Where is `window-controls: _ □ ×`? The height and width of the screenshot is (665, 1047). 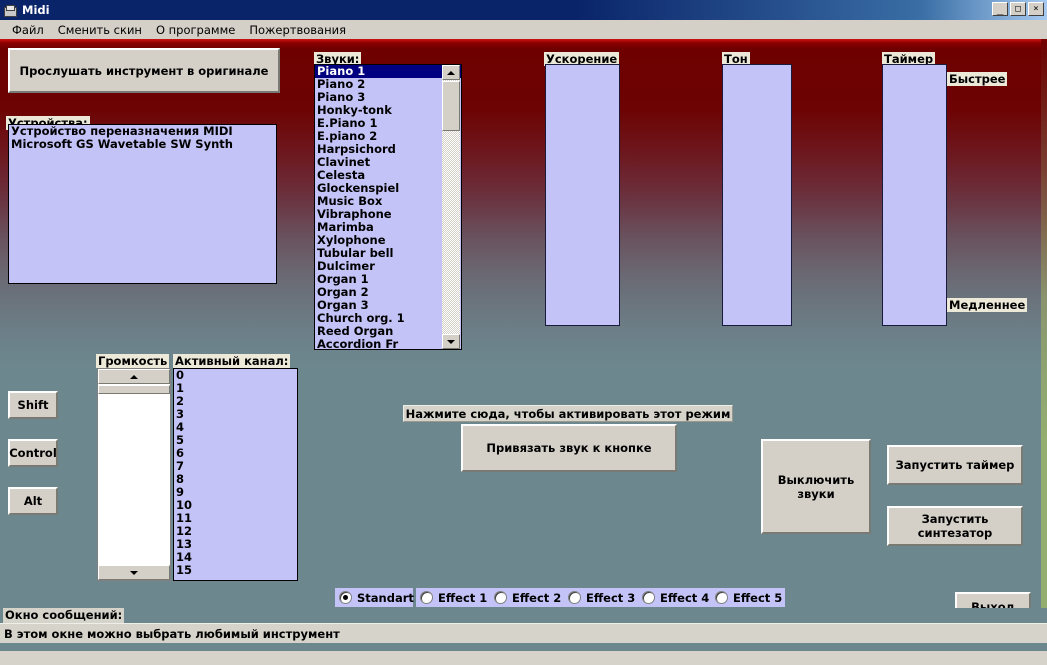
window-controls: _ □ × is located at coordinates (1018, 9).